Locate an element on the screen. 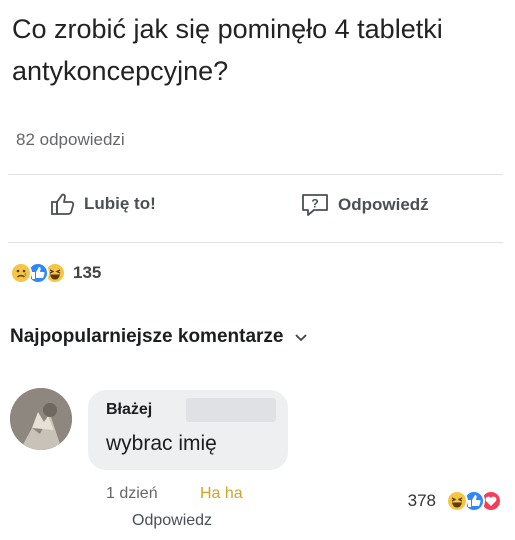  comment-reactions: 378 is located at coordinates (454, 501).